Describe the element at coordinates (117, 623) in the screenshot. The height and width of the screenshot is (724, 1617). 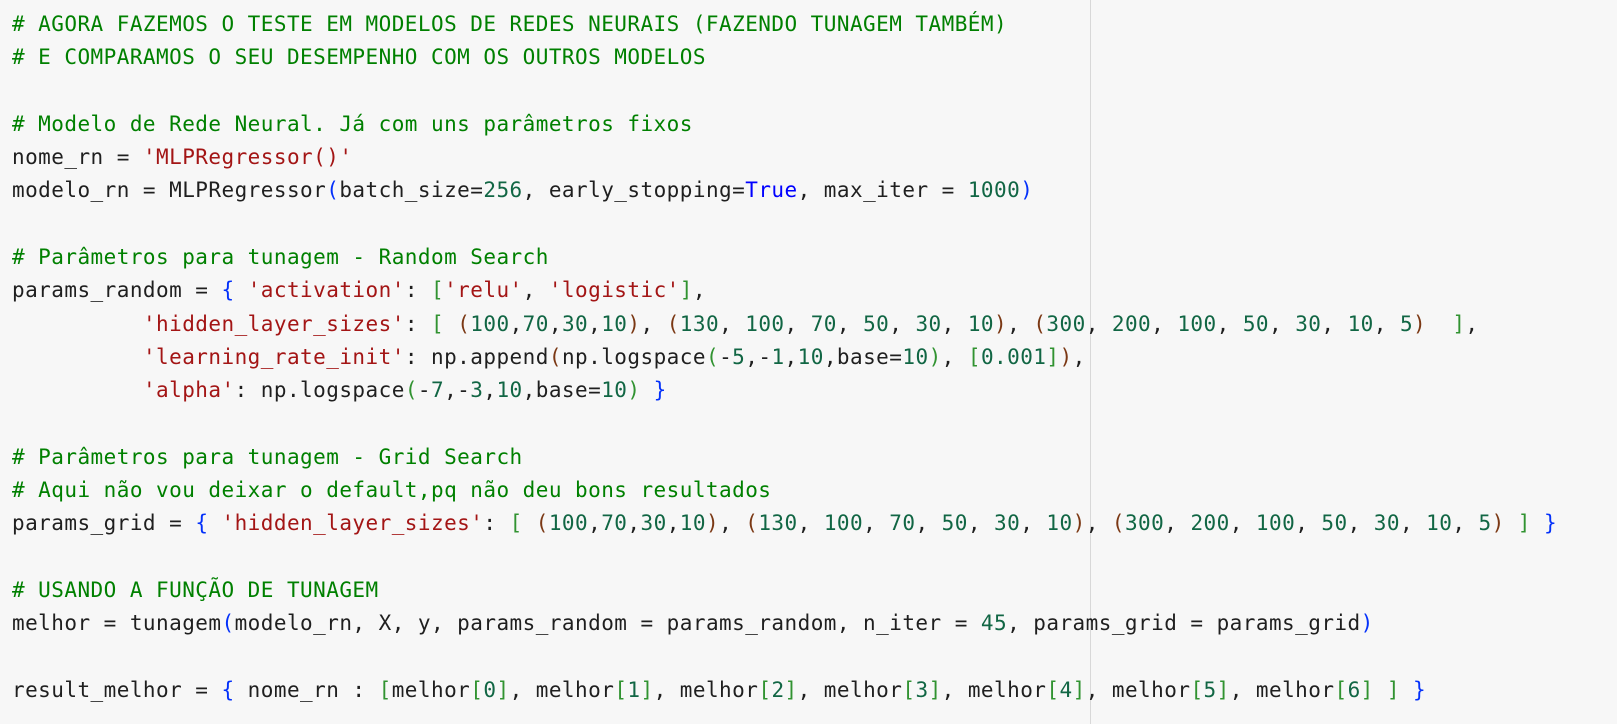
I see `code-token-plain: melhor = tunagem` at that location.